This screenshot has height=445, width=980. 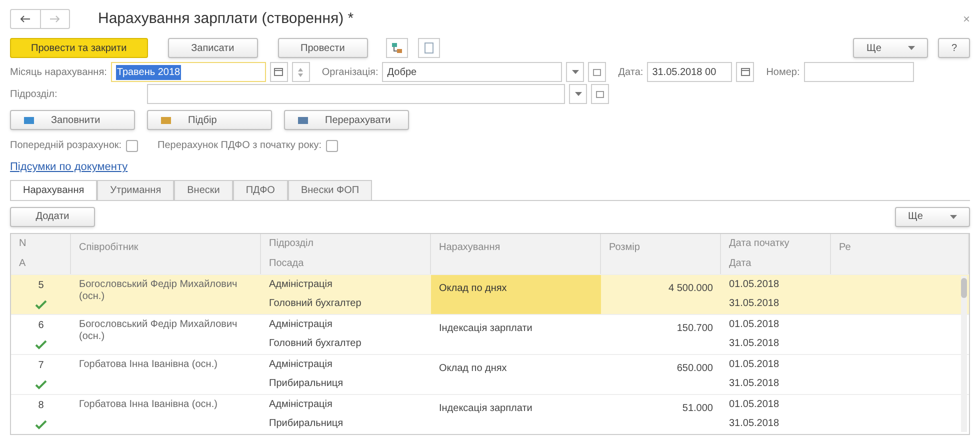 I want to click on table-cell-text: 5, so click(x=41, y=286).